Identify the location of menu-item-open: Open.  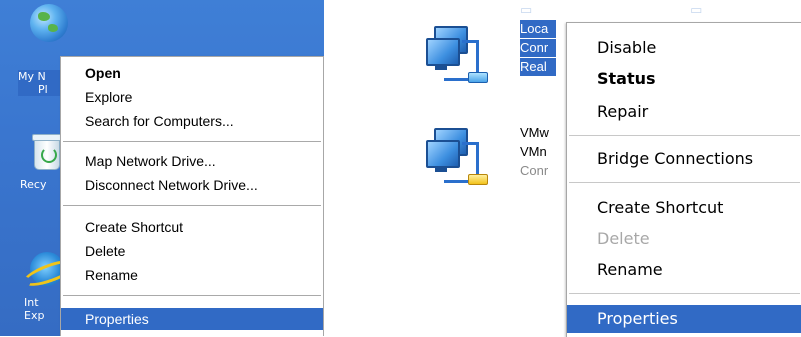
(192, 73).